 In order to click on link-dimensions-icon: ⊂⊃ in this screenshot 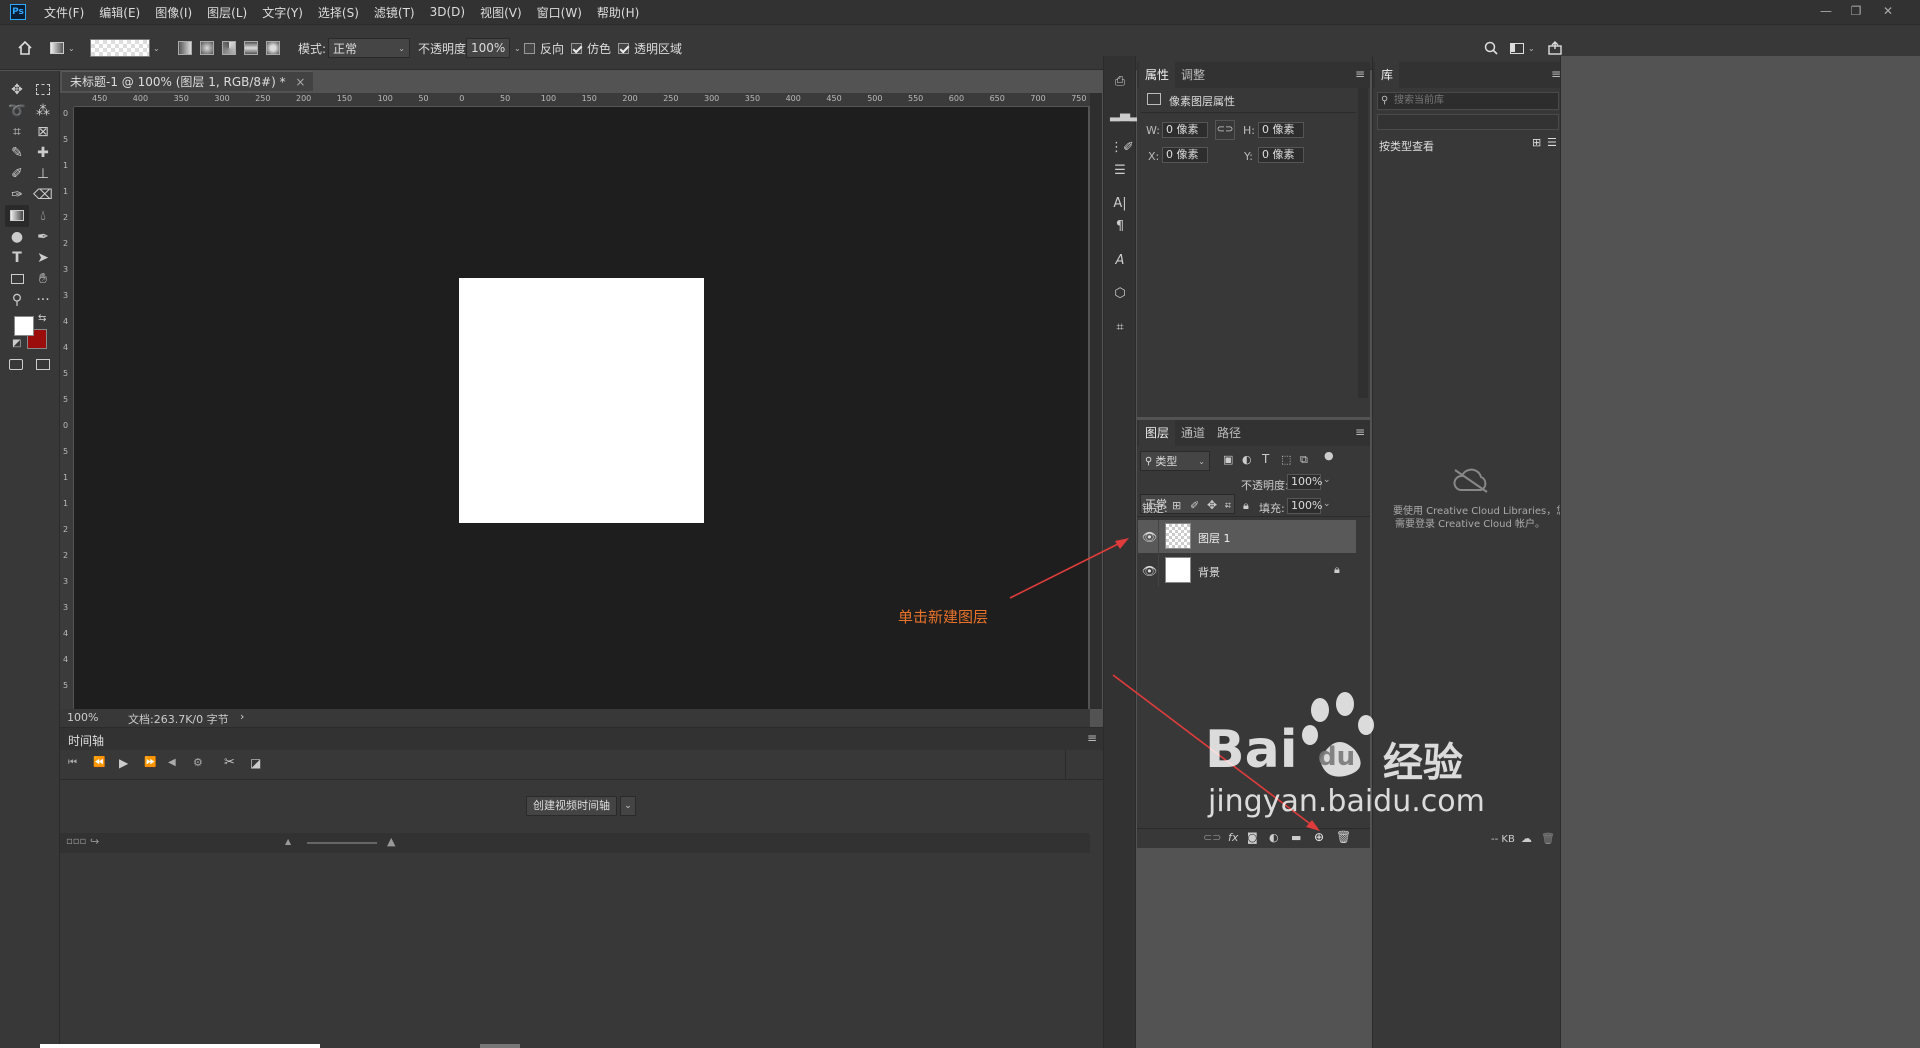, I will do `click(1225, 130)`.